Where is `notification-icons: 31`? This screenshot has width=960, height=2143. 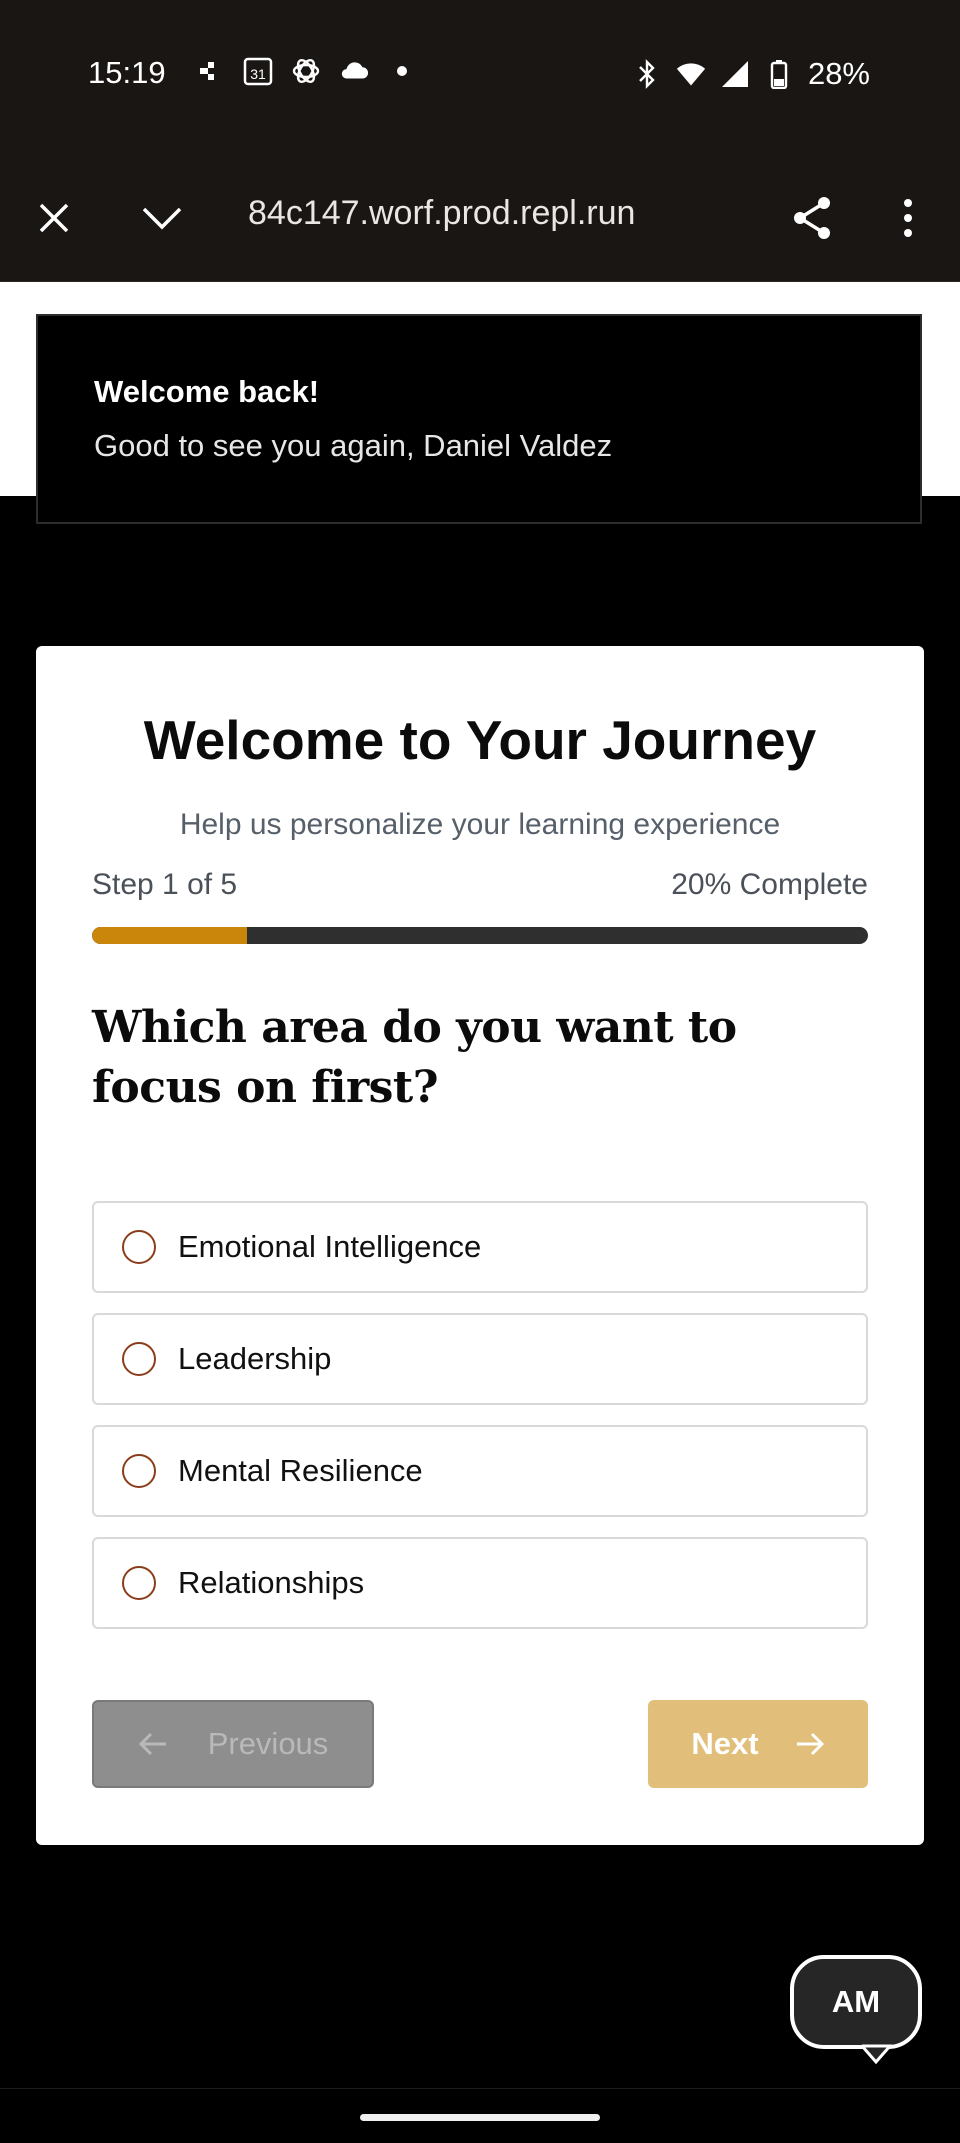
notification-icons: 31 is located at coordinates (306, 71).